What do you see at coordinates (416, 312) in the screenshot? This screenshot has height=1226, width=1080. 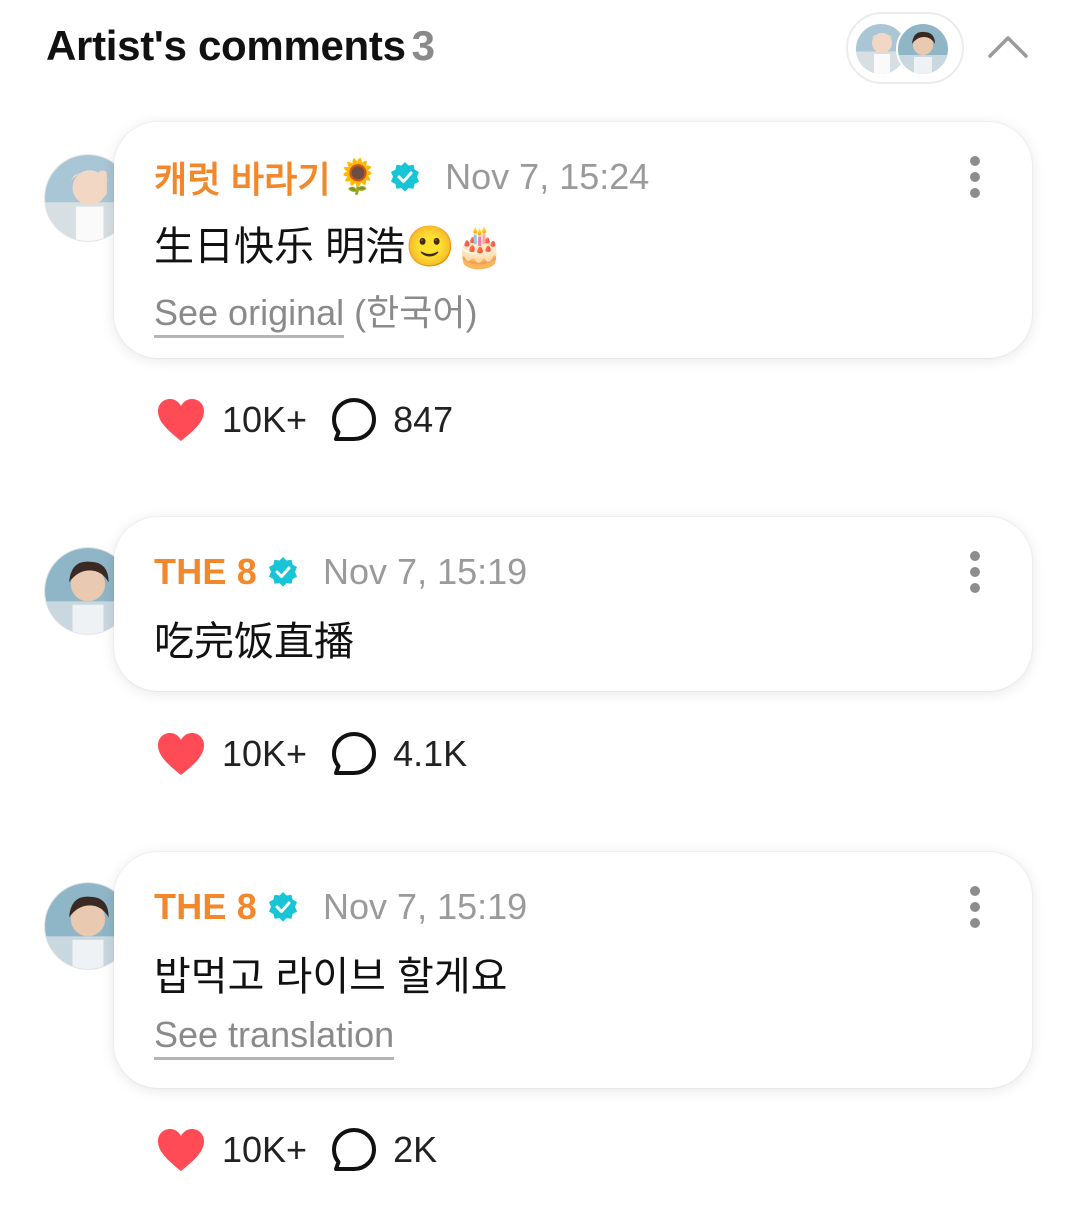 I see `original-language: (한국어)` at bounding box center [416, 312].